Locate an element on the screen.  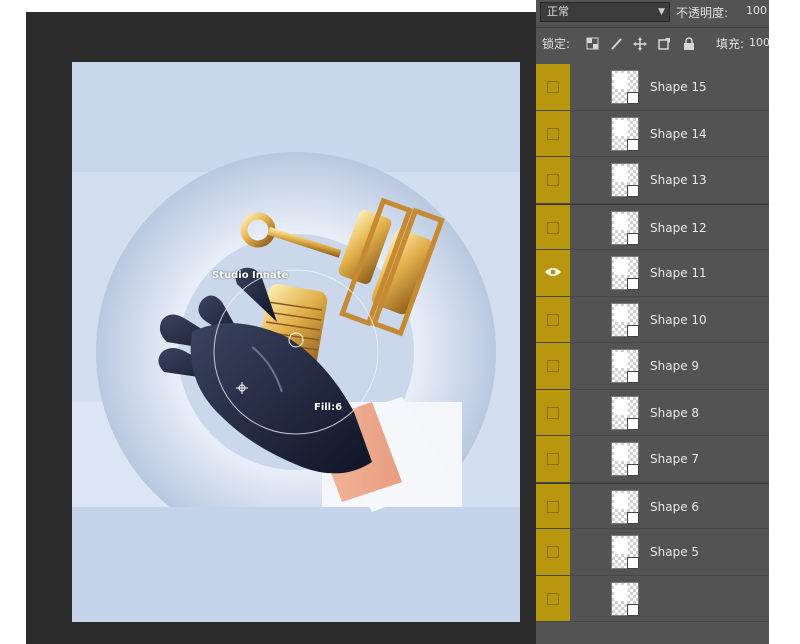
panel-topbar: 正常 ▼ 不透明度: 100 is located at coordinates (652, 14).